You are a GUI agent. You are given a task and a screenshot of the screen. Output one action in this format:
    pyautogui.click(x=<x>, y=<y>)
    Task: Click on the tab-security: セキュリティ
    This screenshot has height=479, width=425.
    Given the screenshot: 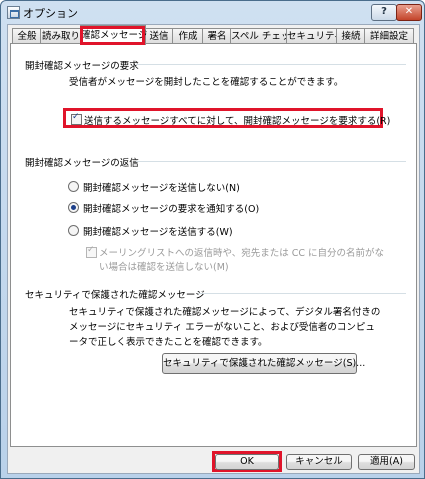 What is the action you would take?
    pyautogui.click(x=314, y=36)
    